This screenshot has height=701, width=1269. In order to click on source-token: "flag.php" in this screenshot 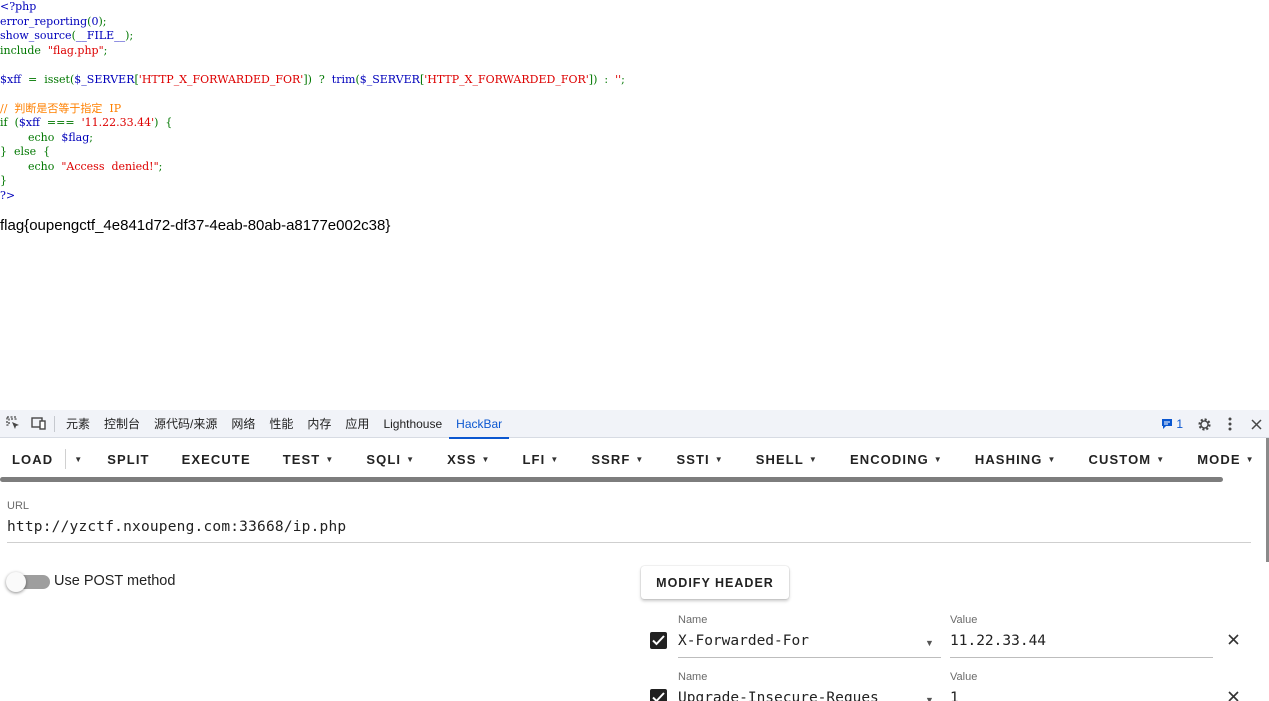, I will do `click(75, 50)`.